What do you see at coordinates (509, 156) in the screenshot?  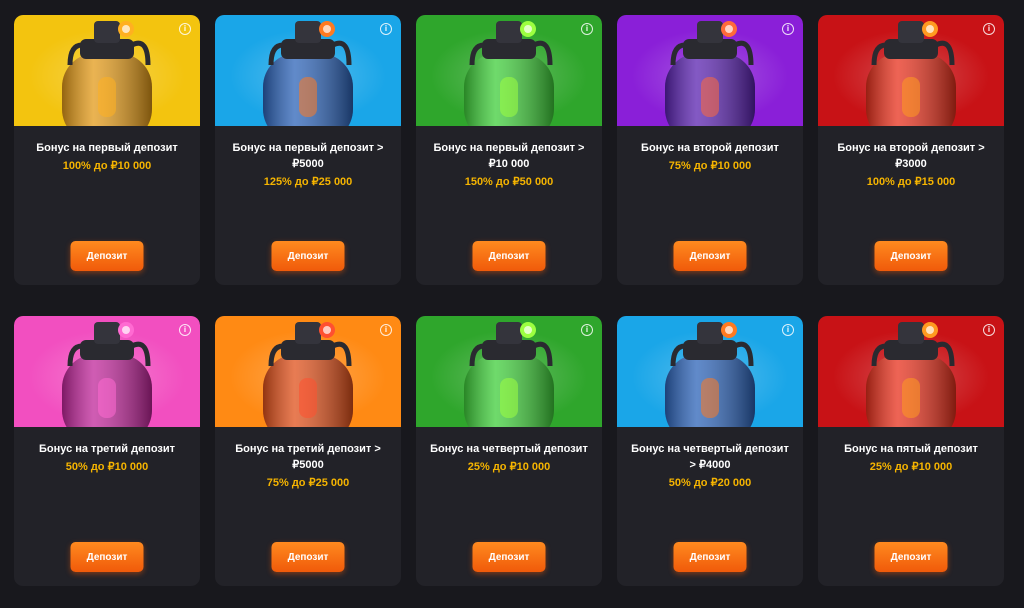 I see `bonus-title: Бонус на первый депозит > ₽10 000` at bounding box center [509, 156].